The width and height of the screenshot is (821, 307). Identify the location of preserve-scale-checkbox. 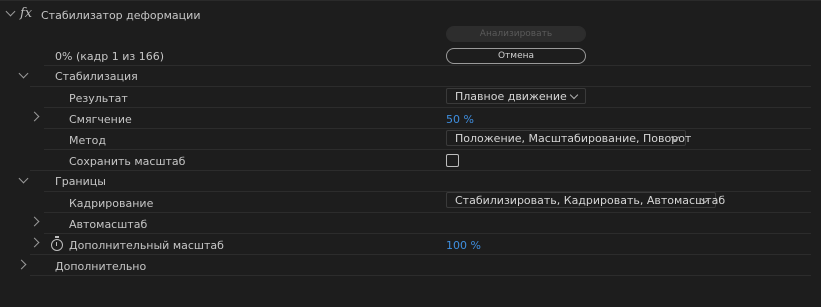
(452, 160).